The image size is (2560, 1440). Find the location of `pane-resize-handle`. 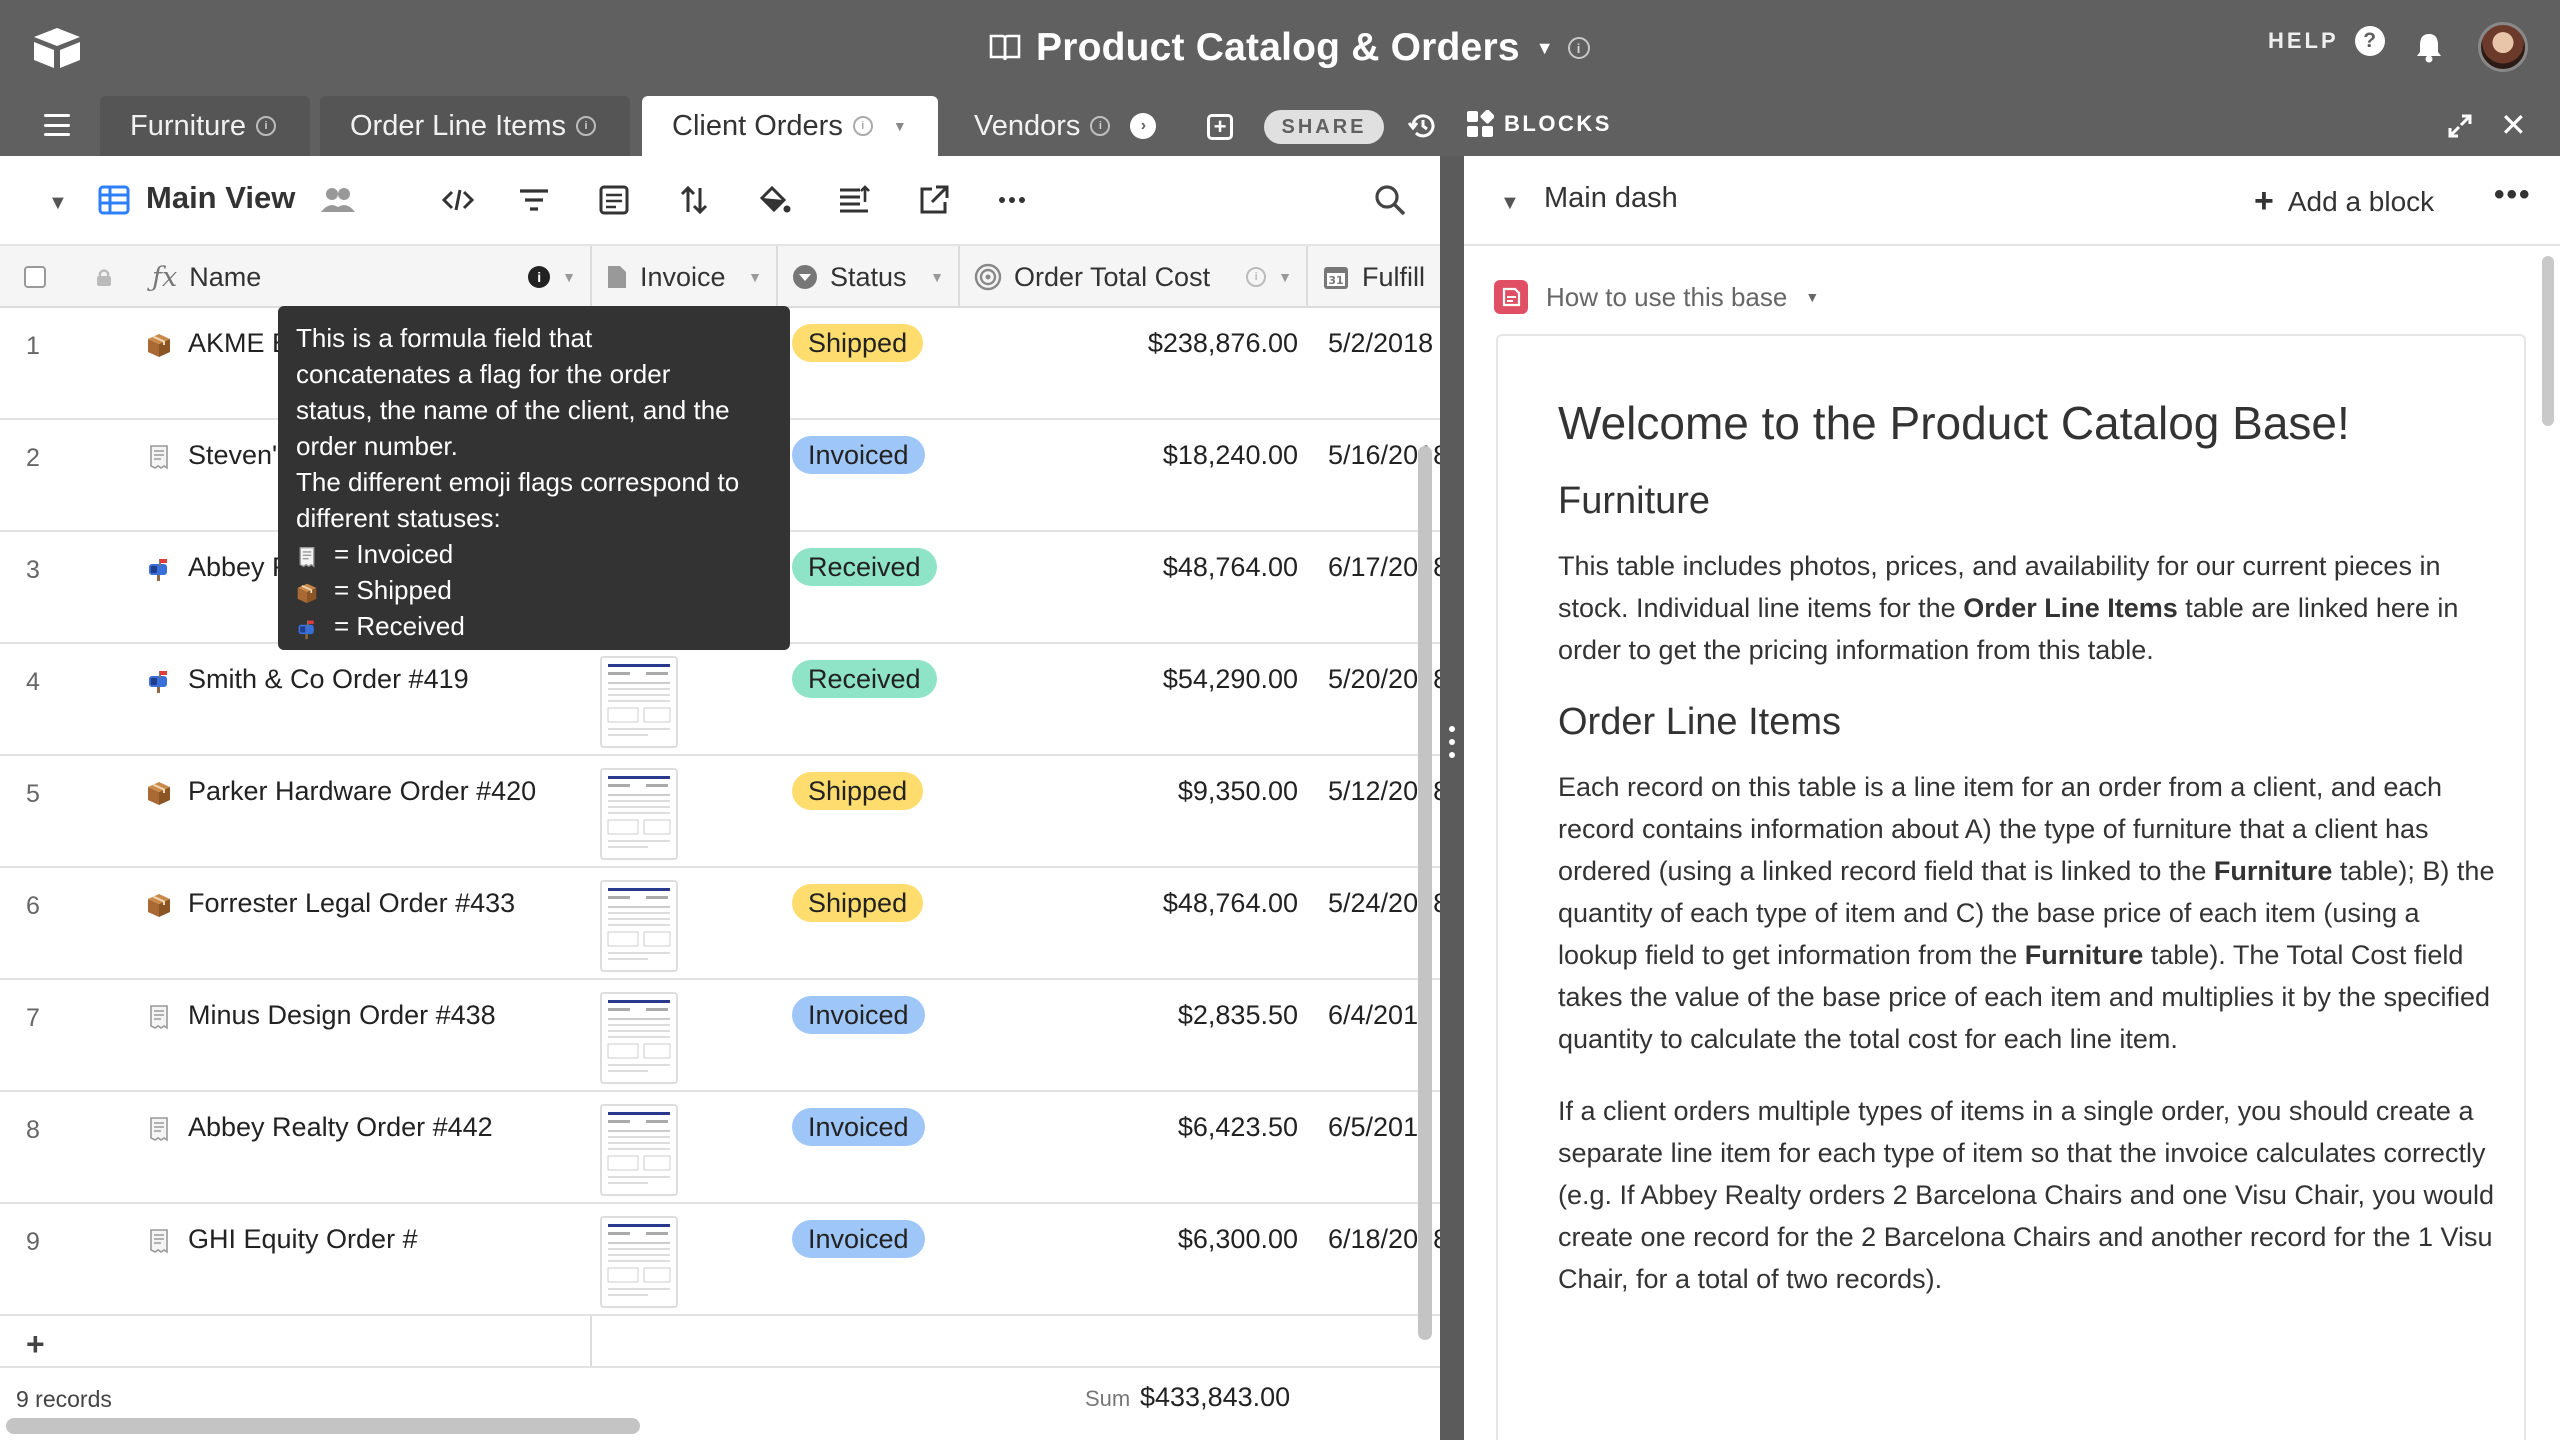

pane-resize-handle is located at coordinates (1452, 798).